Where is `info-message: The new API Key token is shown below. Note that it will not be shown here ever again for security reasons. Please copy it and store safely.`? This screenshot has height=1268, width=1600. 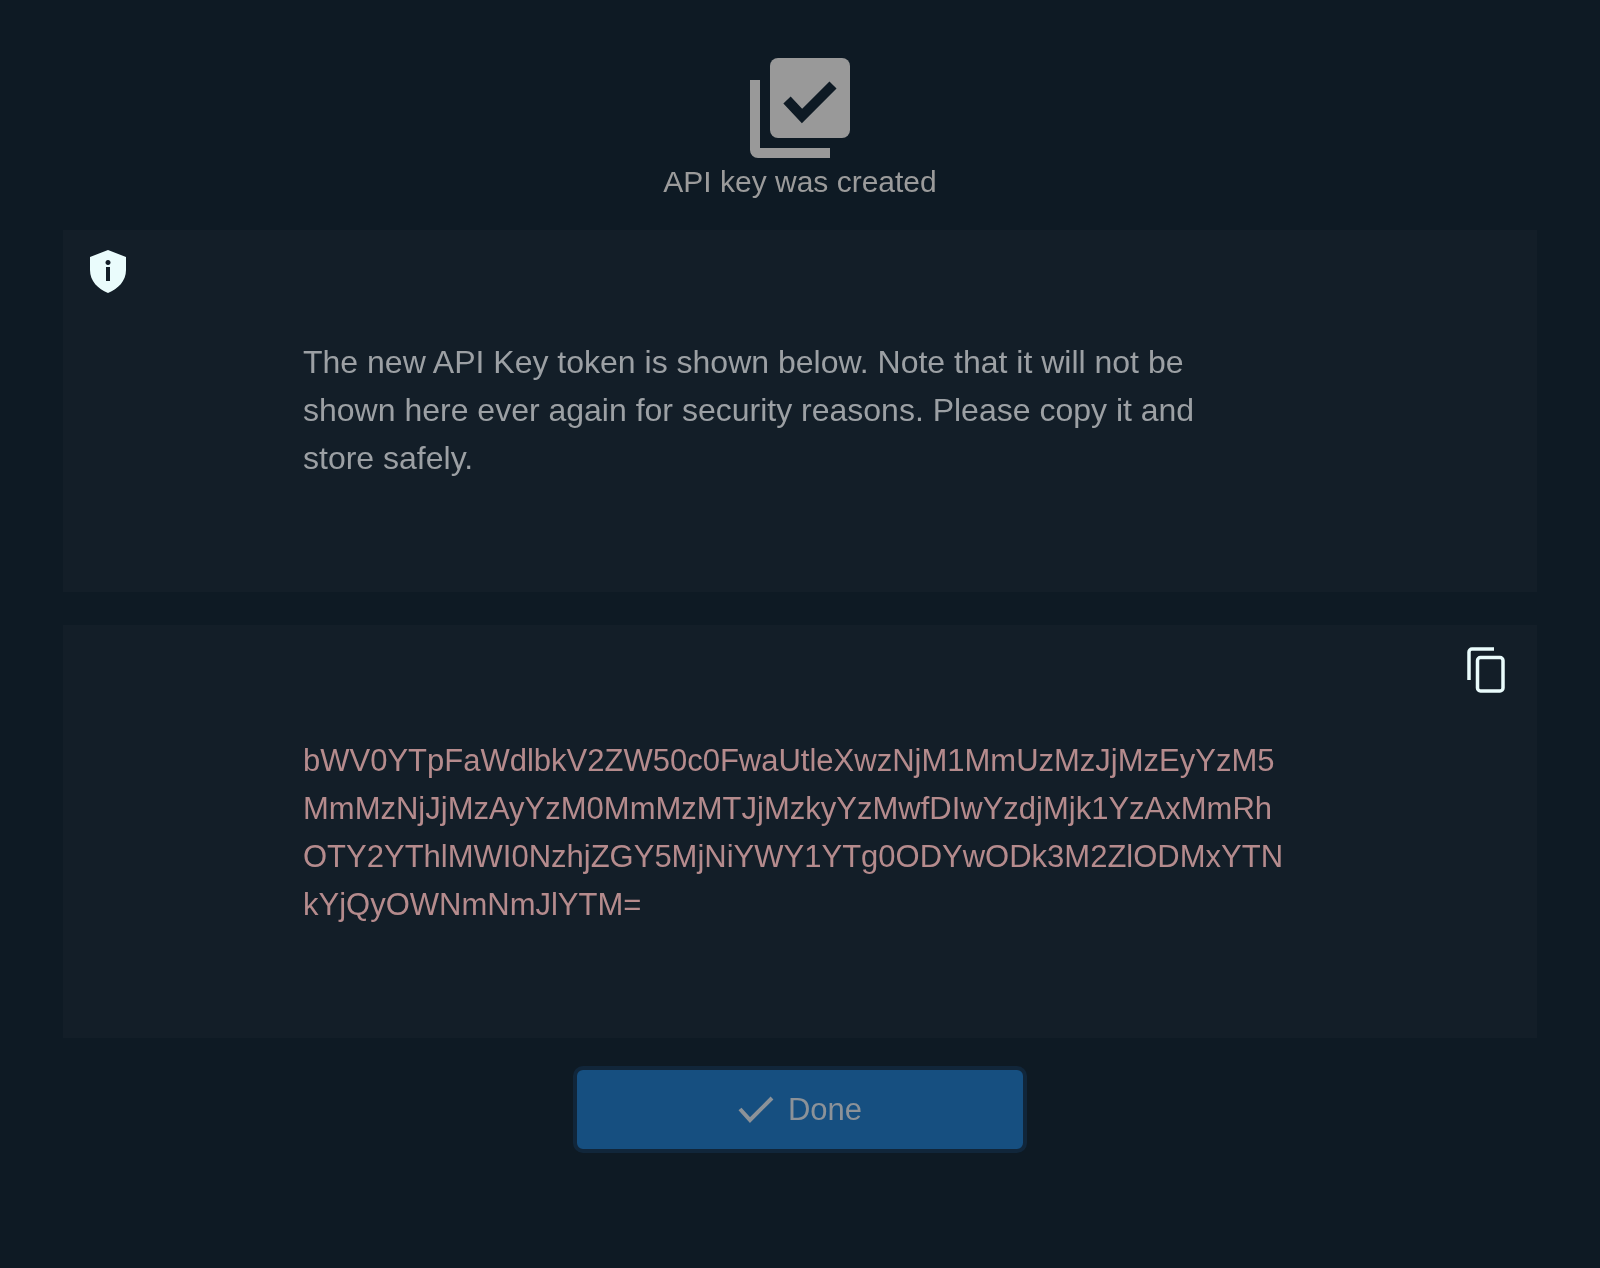 info-message: The new API Key token is shown below. Note that it will not be shown here ever again for security reasons. Please copy it and store safely. is located at coordinates (749, 410).